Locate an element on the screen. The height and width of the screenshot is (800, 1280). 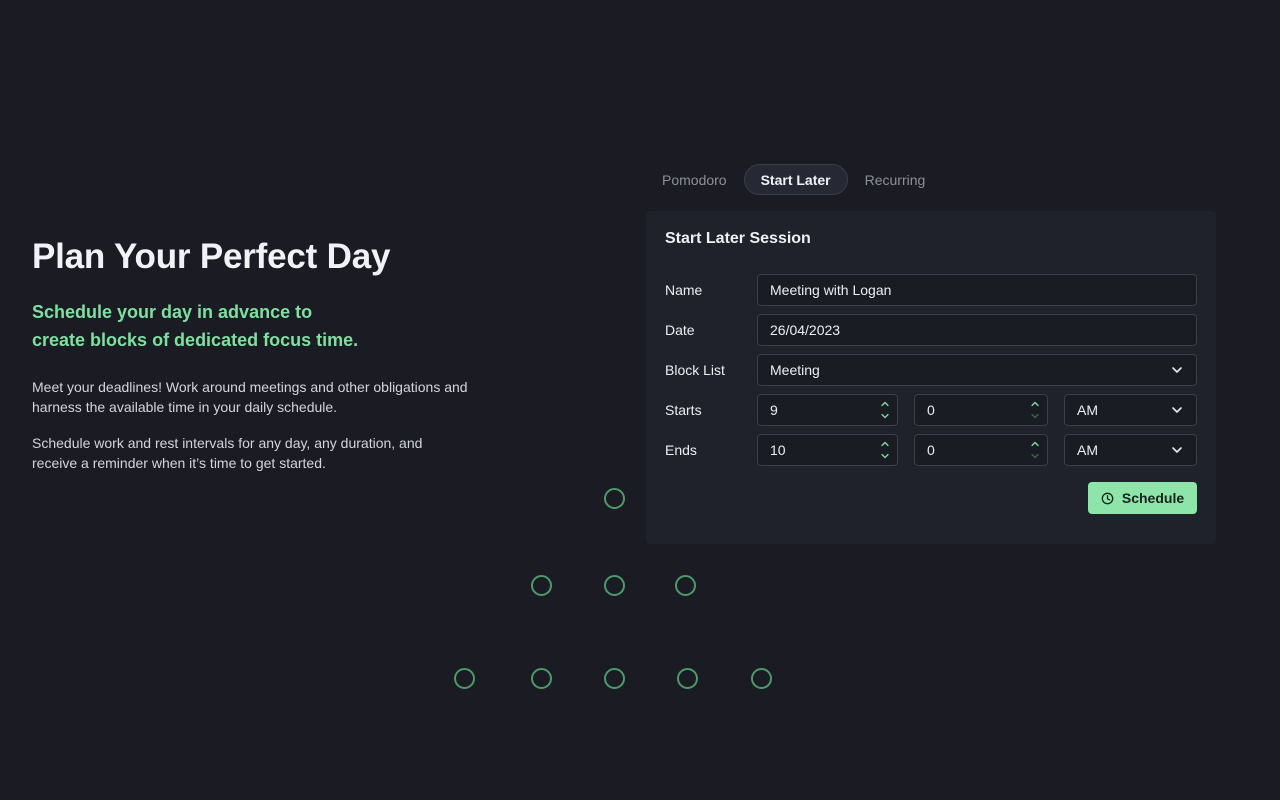
ends-minute-stepper is located at coordinates (1035, 450).